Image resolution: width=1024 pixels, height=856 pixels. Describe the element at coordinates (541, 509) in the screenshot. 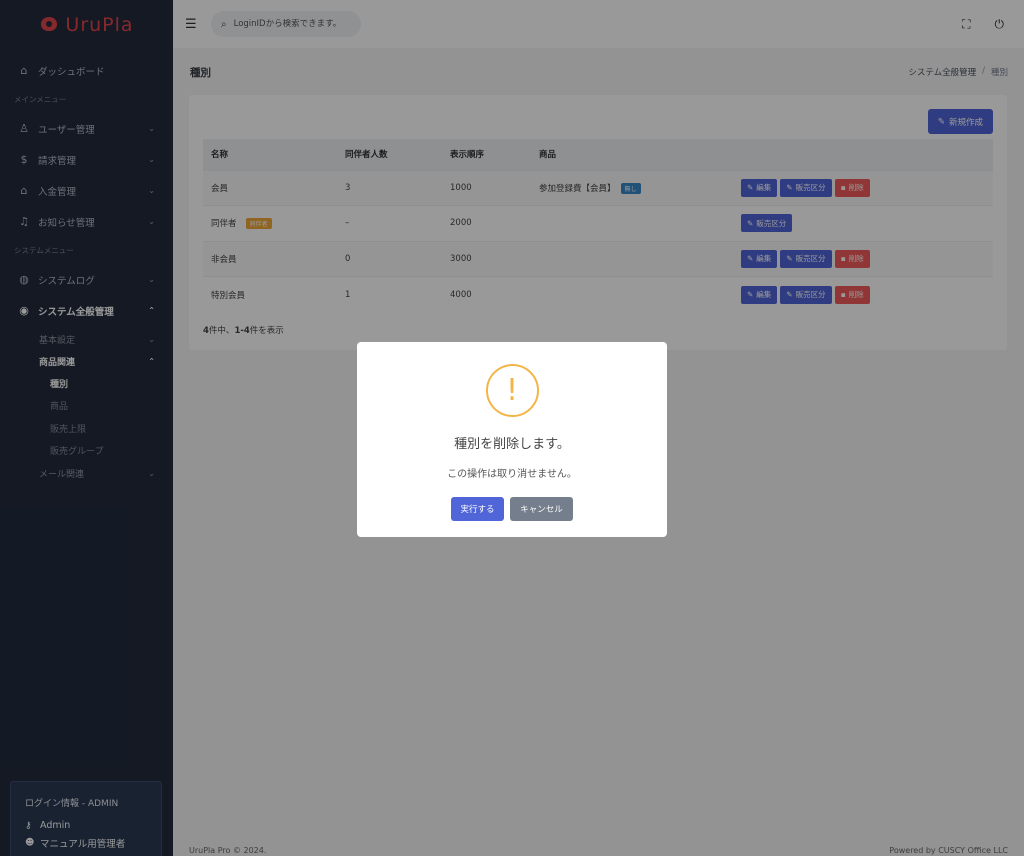

I see `cancel-button: キャンセル` at that location.